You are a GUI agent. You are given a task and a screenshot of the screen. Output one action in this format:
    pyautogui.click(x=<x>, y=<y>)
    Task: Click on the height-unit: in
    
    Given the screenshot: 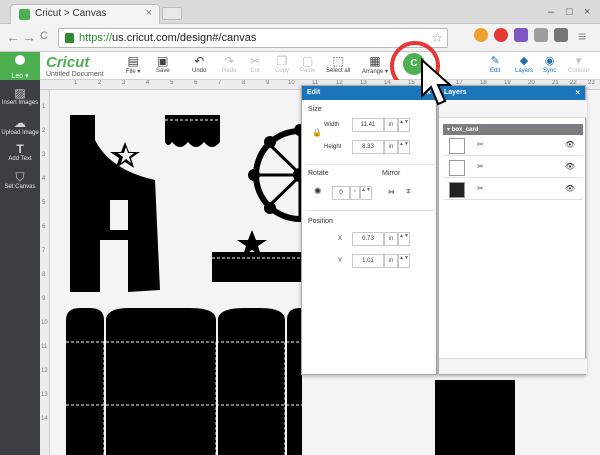 What is the action you would take?
    pyautogui.click(x=391, y=147)
    